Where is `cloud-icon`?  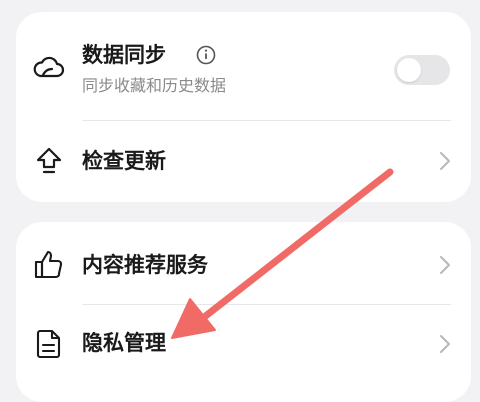
cloud-icon is located at coordinates (49, 68).